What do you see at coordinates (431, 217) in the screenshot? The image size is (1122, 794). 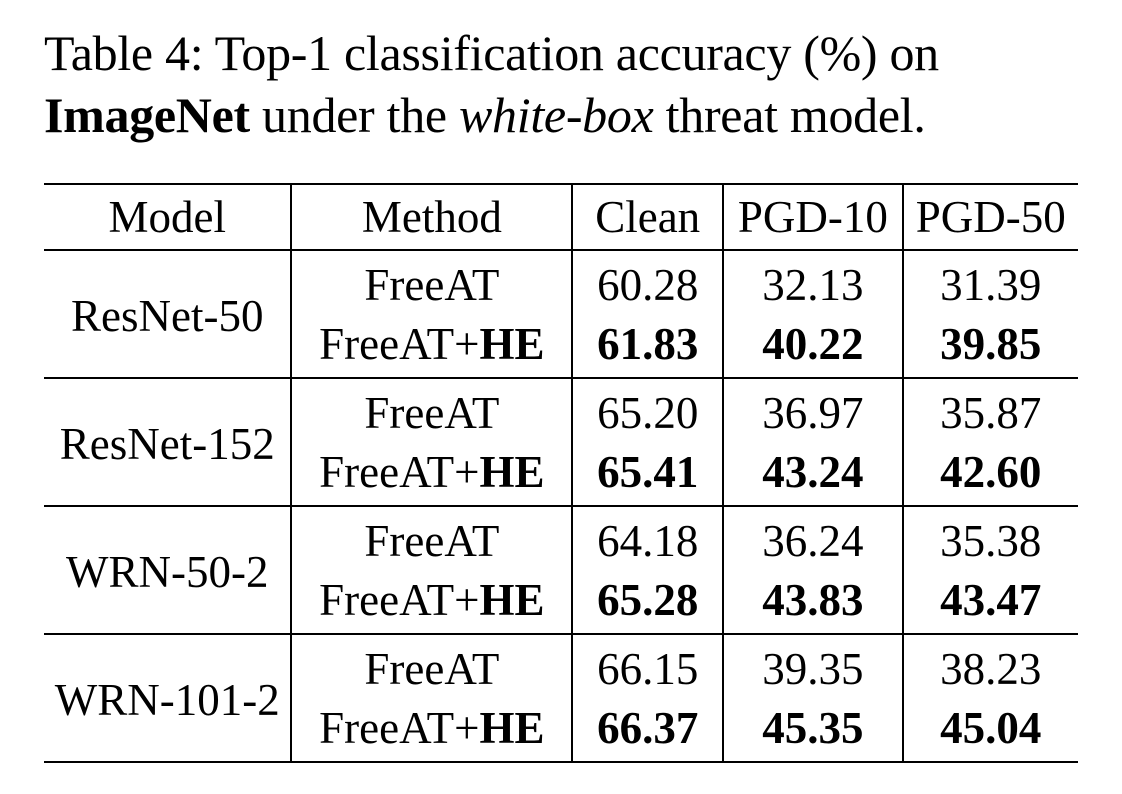 I see `header-method: Method` at bounding box center [431, 217].